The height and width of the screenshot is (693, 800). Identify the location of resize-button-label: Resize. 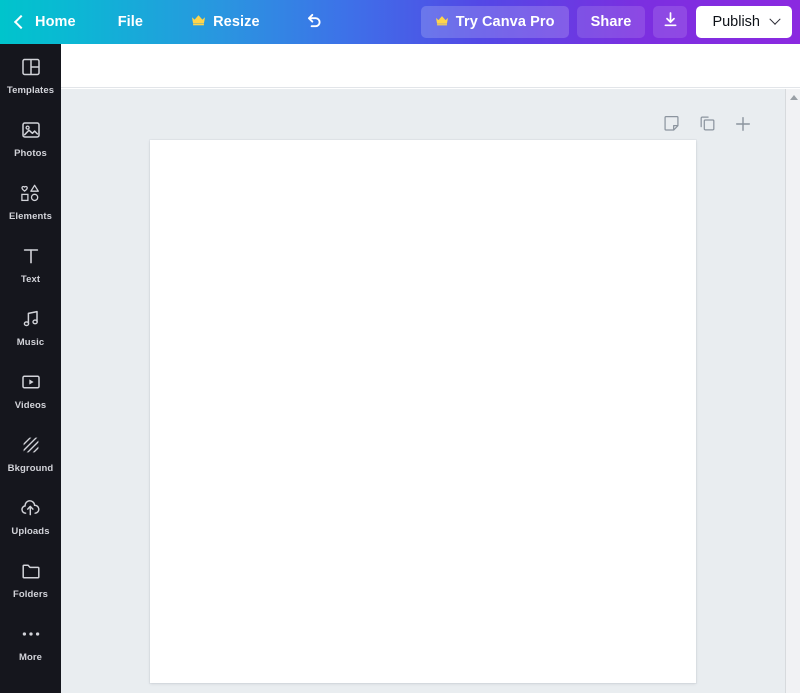
(236, 22).